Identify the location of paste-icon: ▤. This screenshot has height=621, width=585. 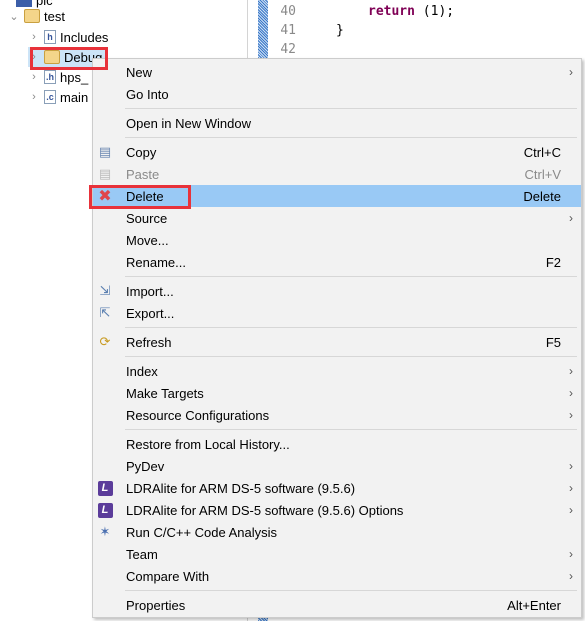
(105, 173).